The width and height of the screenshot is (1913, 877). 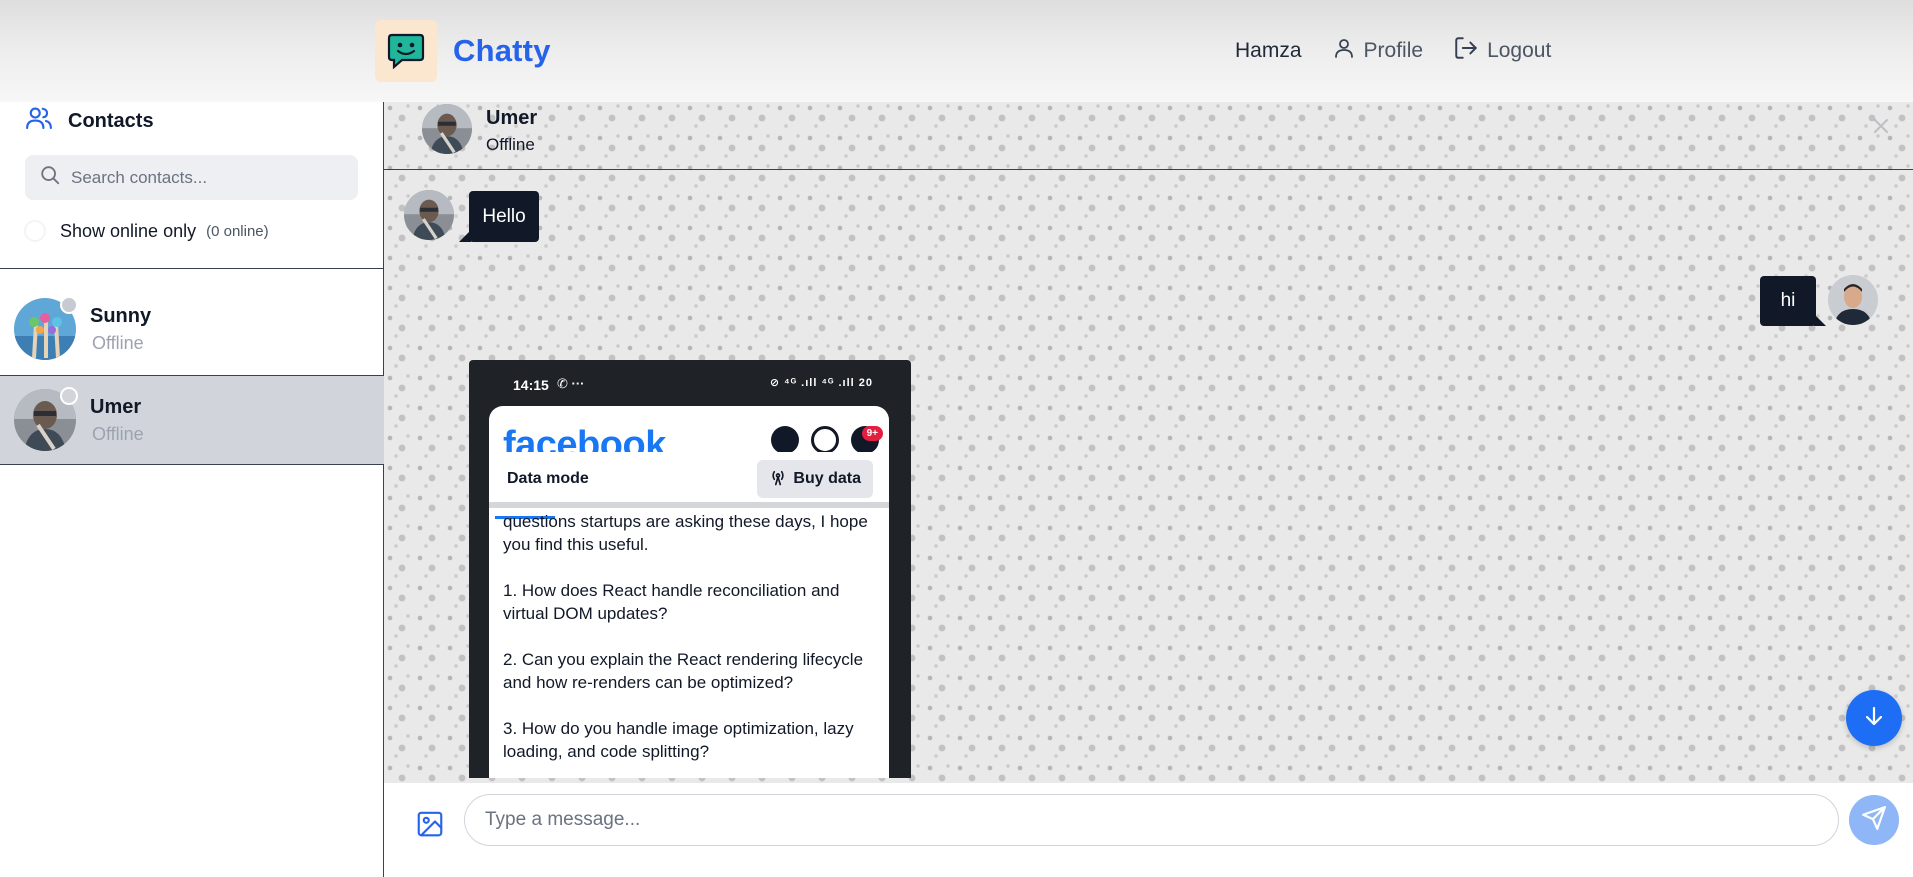 I want to click on top-navbar: Chatty Hamza Profile Logout, so click(x=956, y=51).